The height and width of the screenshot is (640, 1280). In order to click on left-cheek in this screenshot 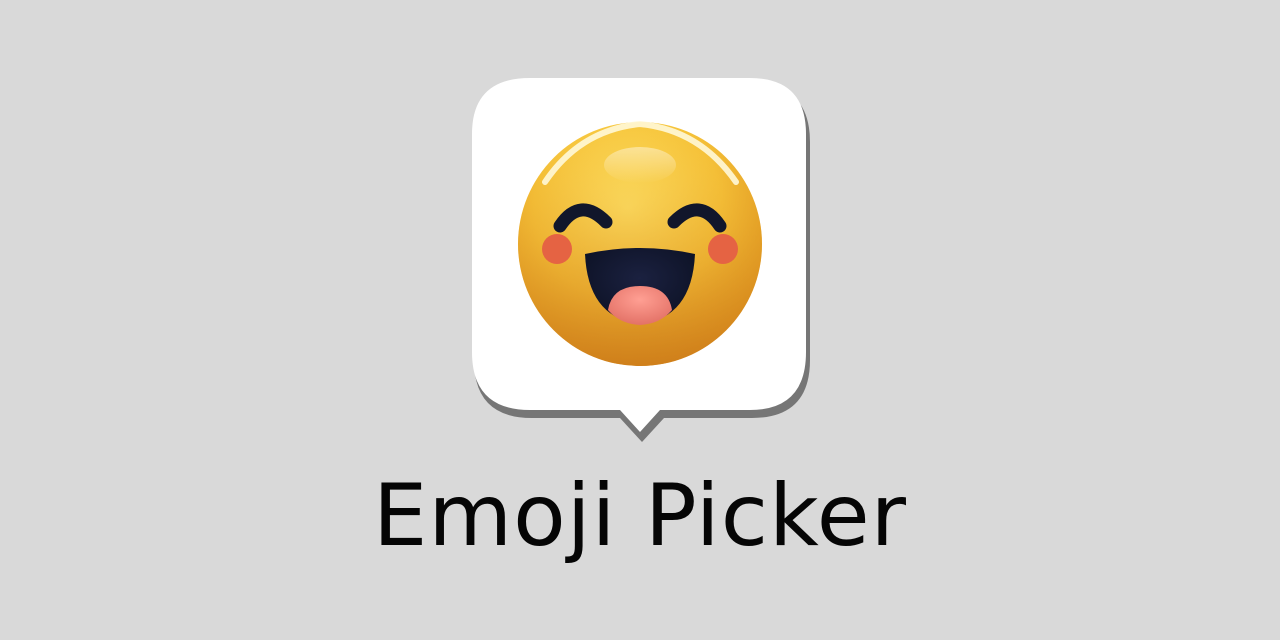, I will do `click(557, 249)`.